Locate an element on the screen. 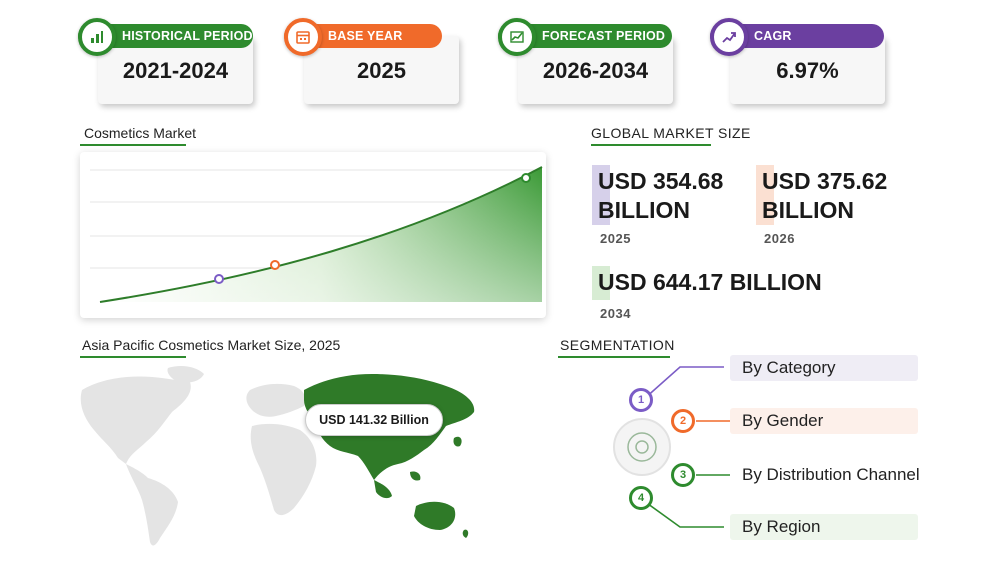  segmentation-connectors is located at coordinates (671, 447).